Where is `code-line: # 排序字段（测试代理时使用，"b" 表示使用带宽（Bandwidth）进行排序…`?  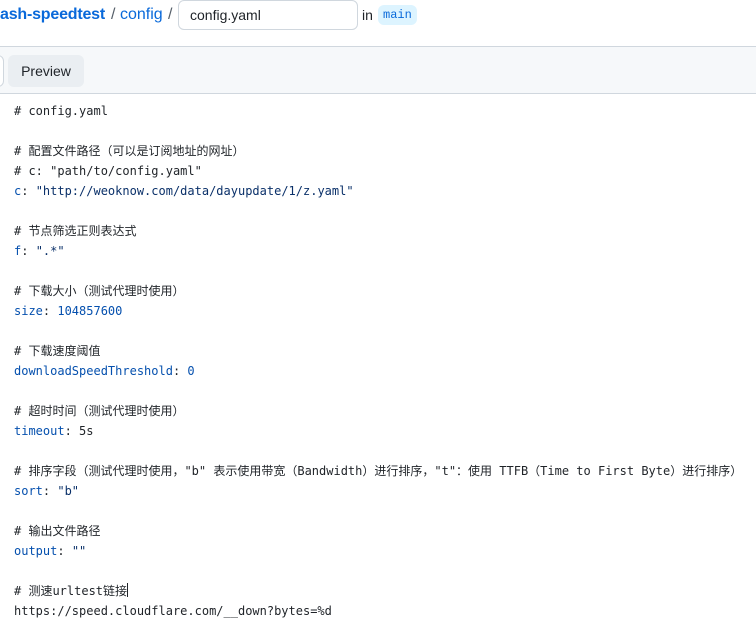 code-line: # 排序字段（测试代理时使用，"b" 表示使用带宽（Bandwidth）进行排序… is located at coordinates (385, 471).